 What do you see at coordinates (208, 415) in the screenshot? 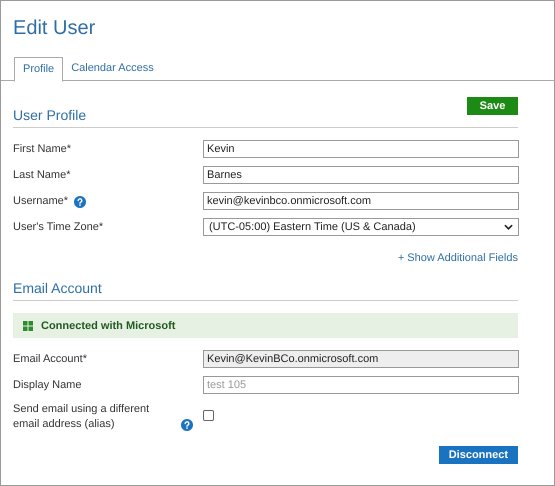
I see `checkbox` at bounding box center [208, 415].